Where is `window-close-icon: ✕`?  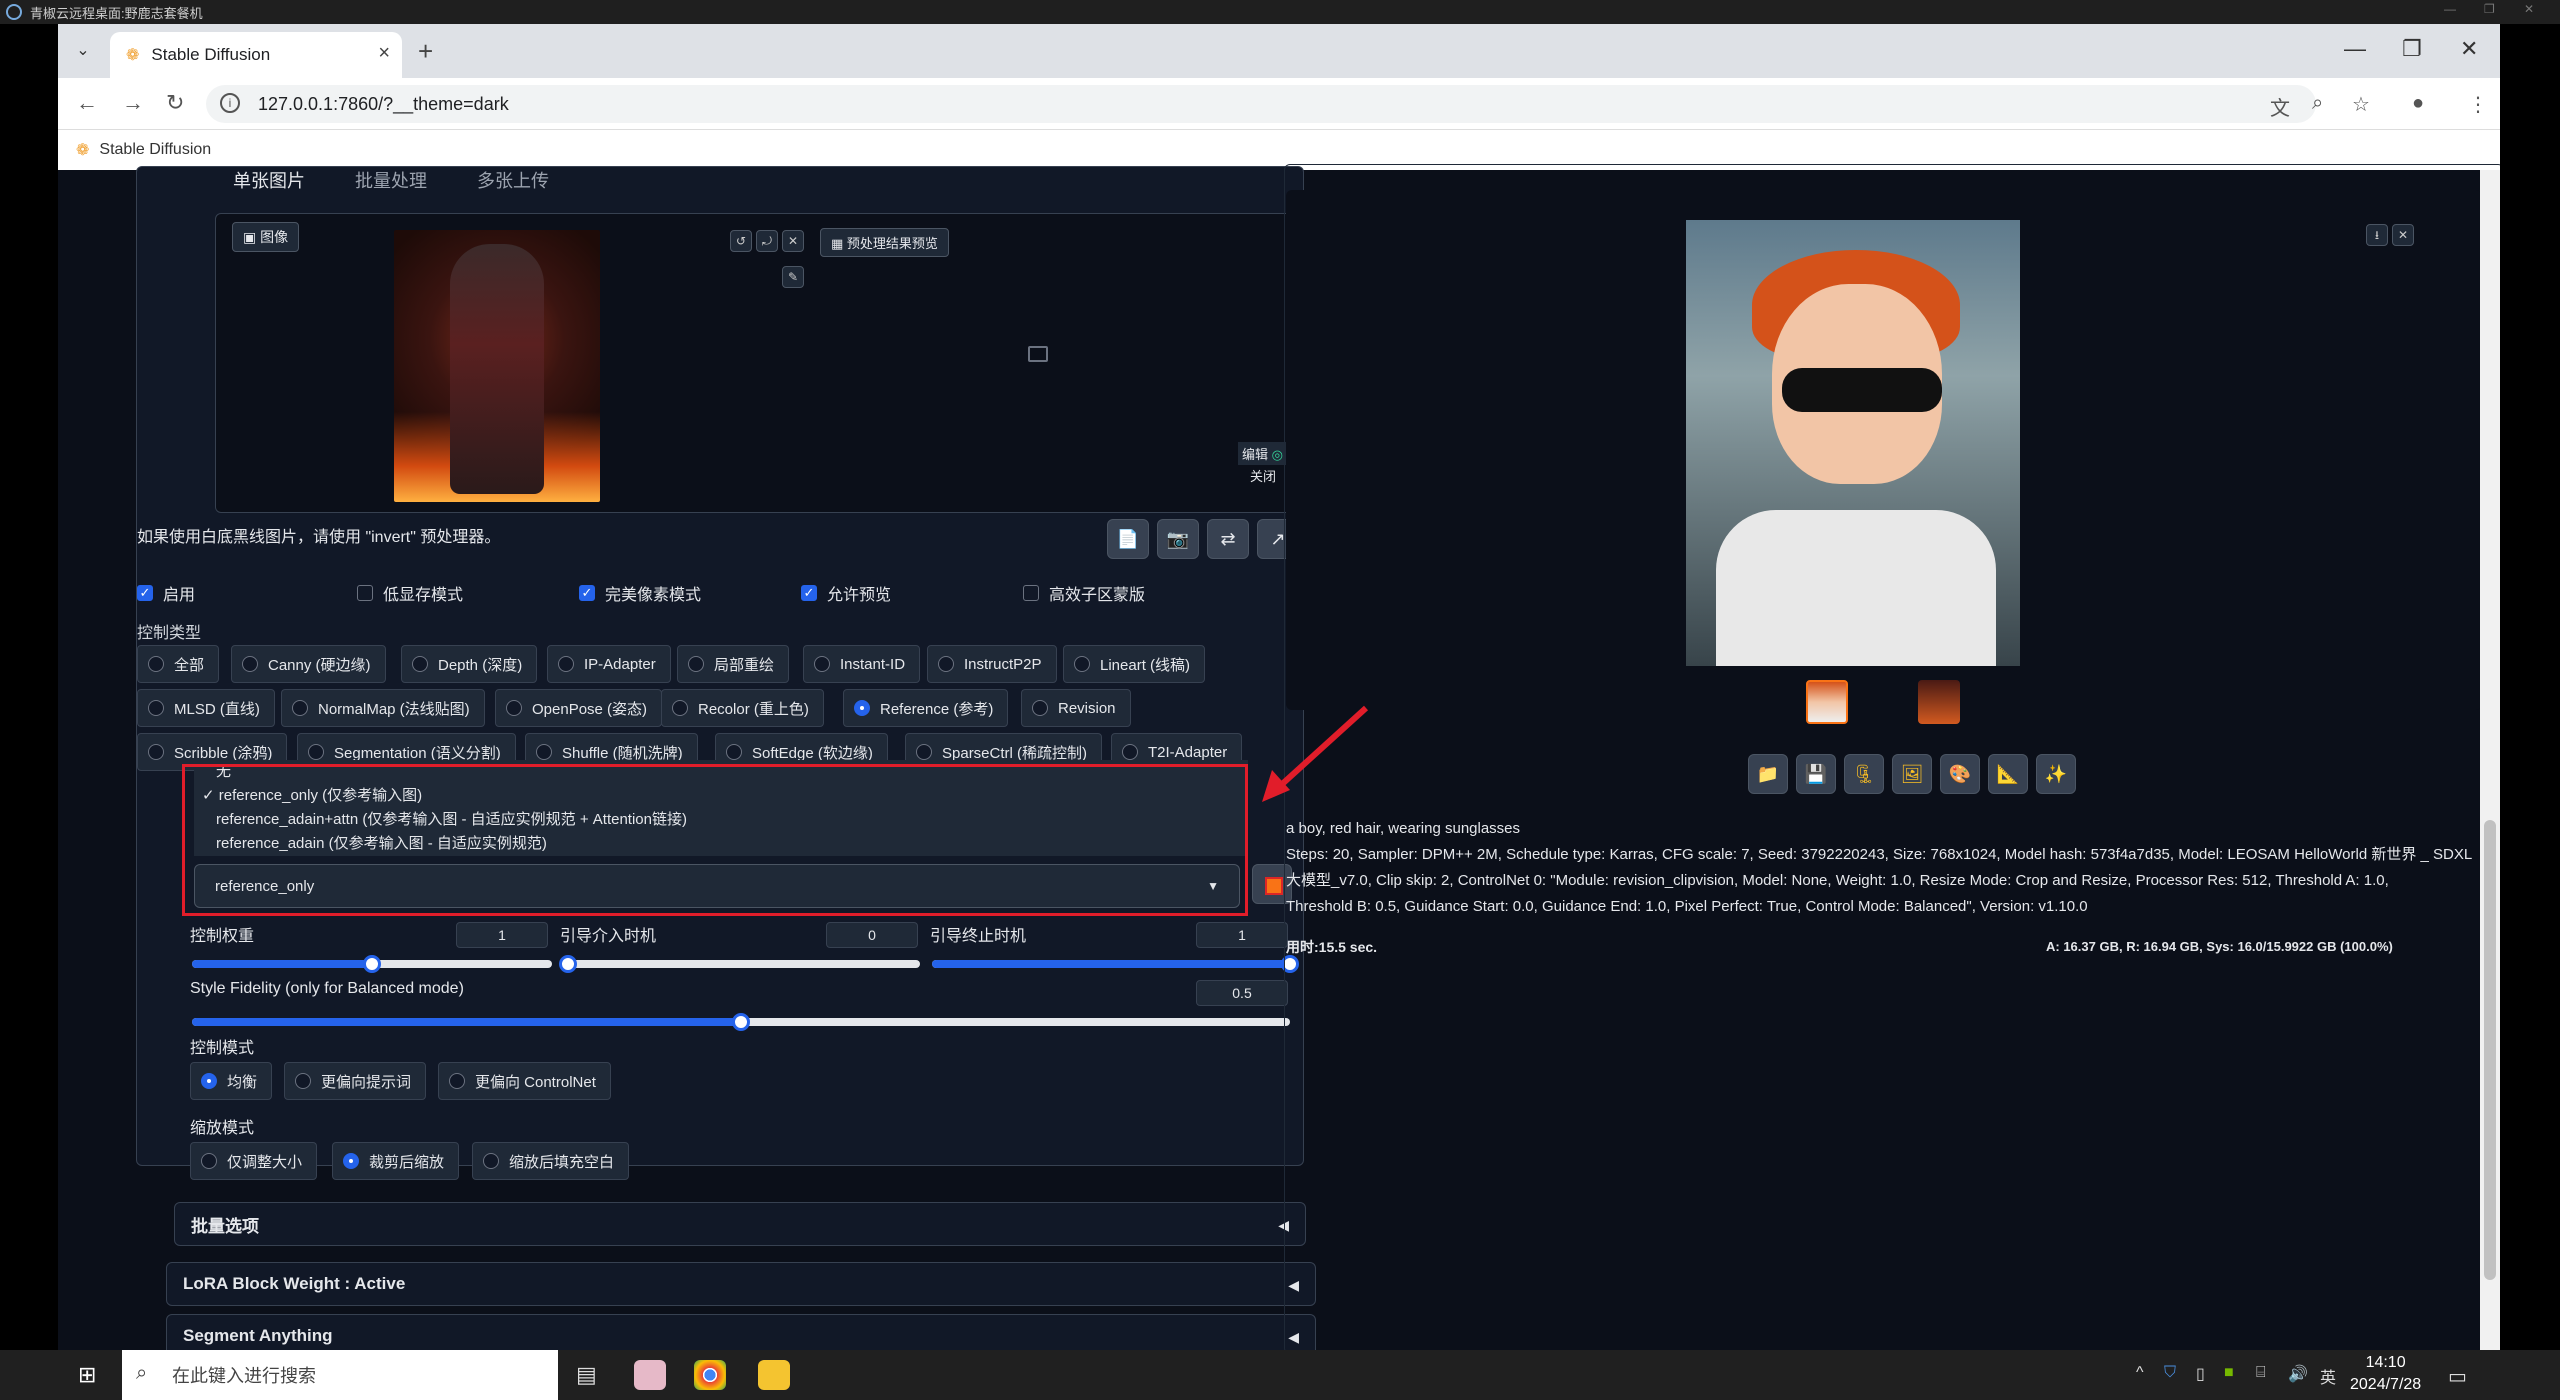 window-close-icon: ✕ is located at coordinates (2469, 49).